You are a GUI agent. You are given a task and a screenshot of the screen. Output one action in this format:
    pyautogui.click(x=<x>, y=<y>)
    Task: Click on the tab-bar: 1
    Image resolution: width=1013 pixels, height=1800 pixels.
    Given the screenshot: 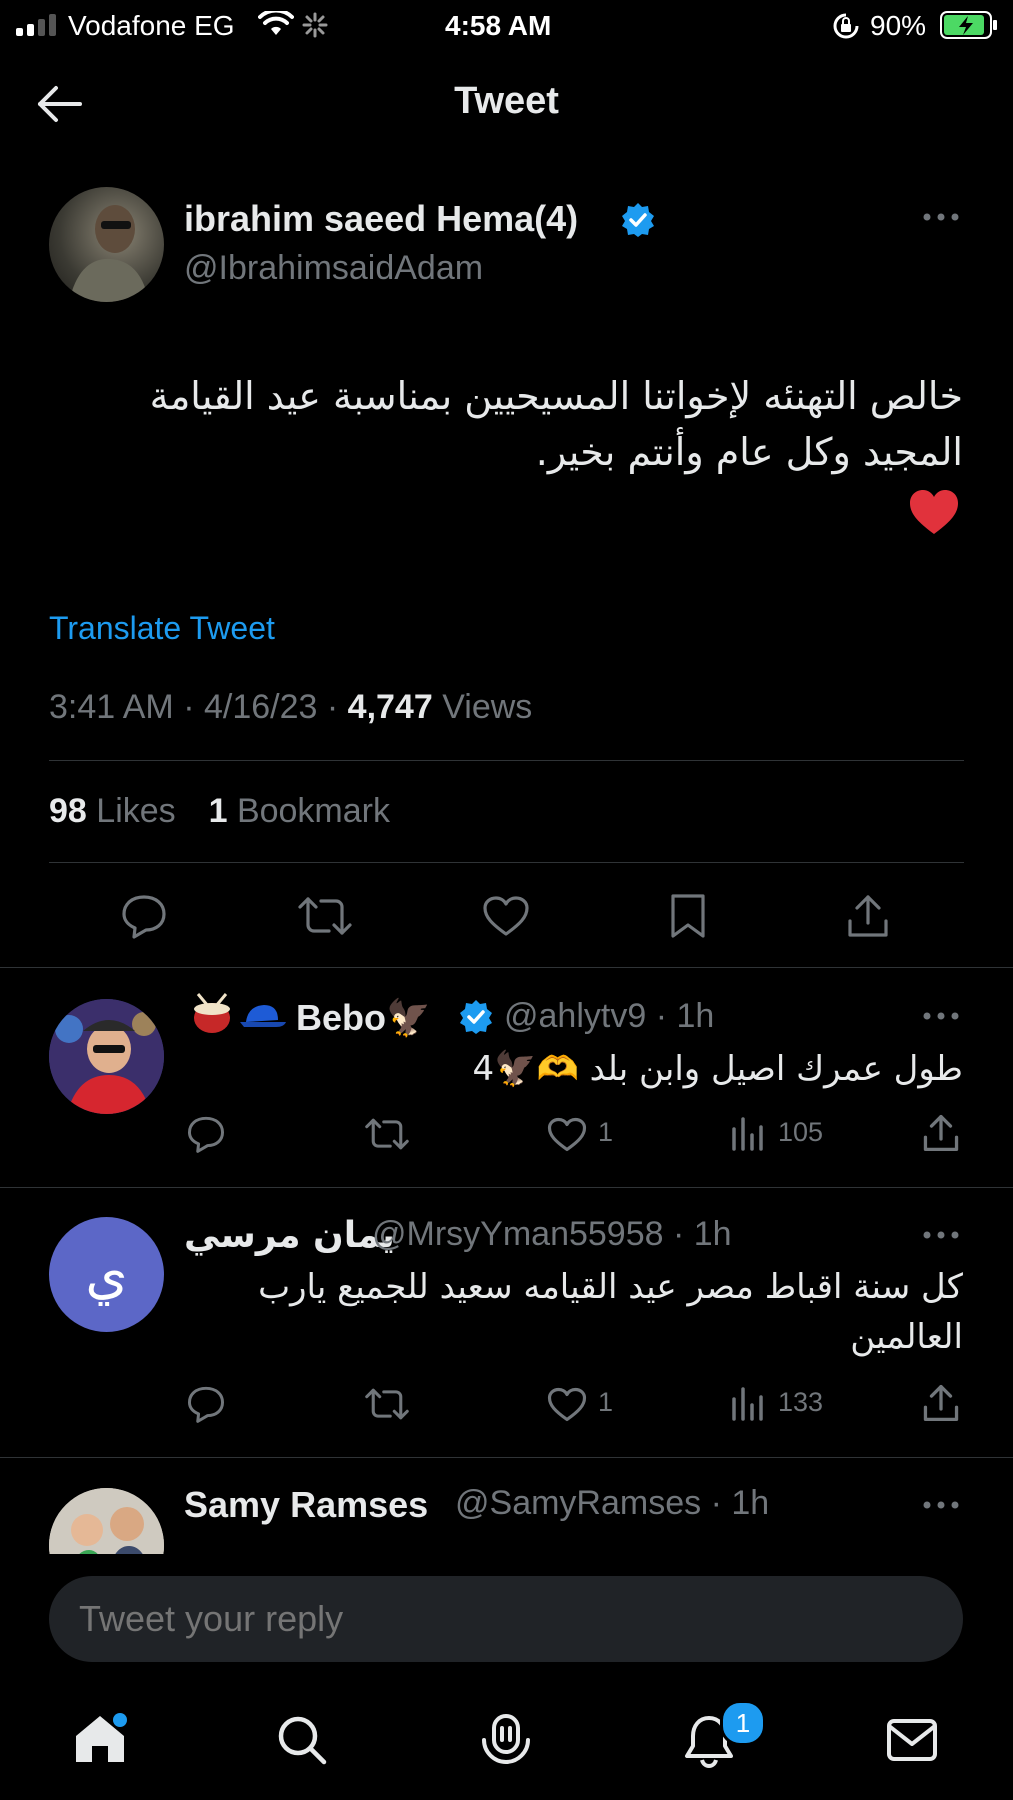 What is the action you would take?
    pyautogui.click(x=506, y=1742)
    